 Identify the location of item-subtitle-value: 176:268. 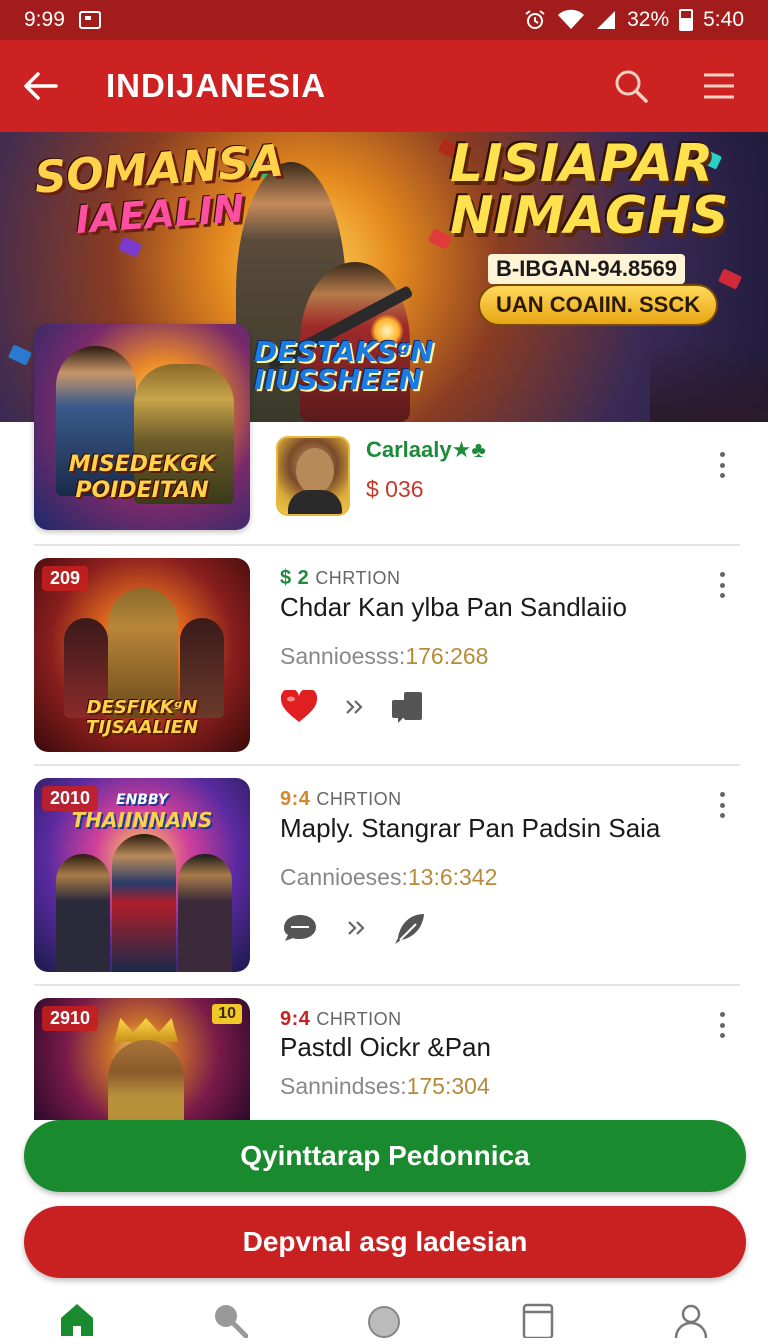
(447, 656).